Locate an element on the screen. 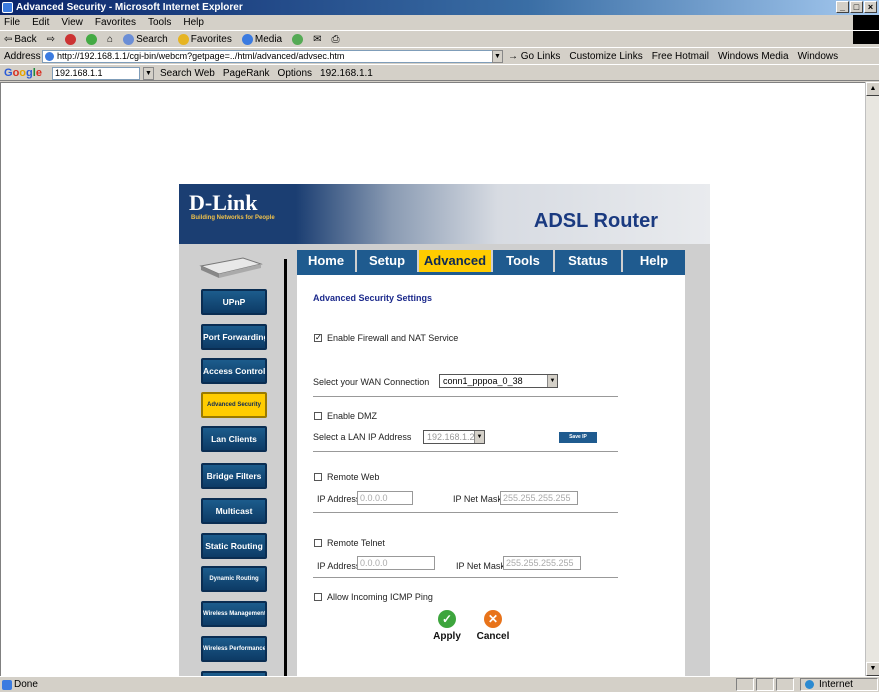 The width and height of the screenshot is (879, 692). main-tabs: Home Setup Advanced Tools Status Help is located at coordinates (491, 261).